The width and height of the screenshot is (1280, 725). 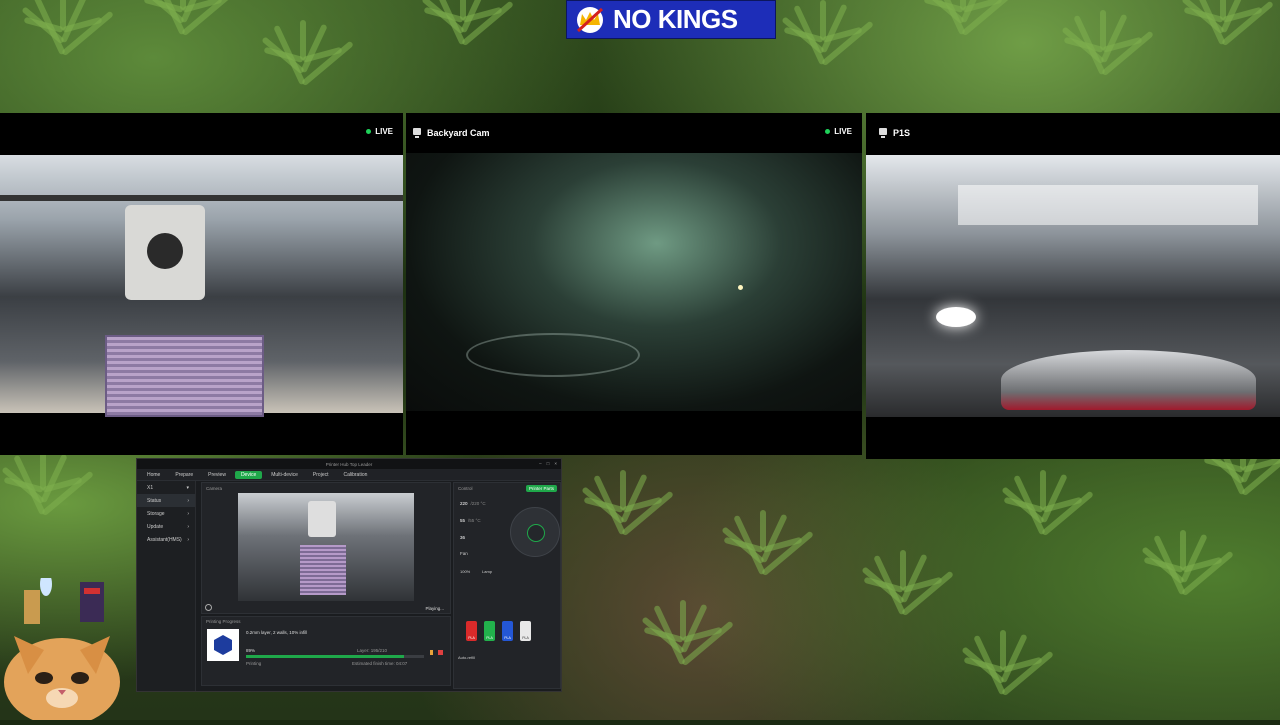 I want to click on stop-icon, so click(x=440, y=652).